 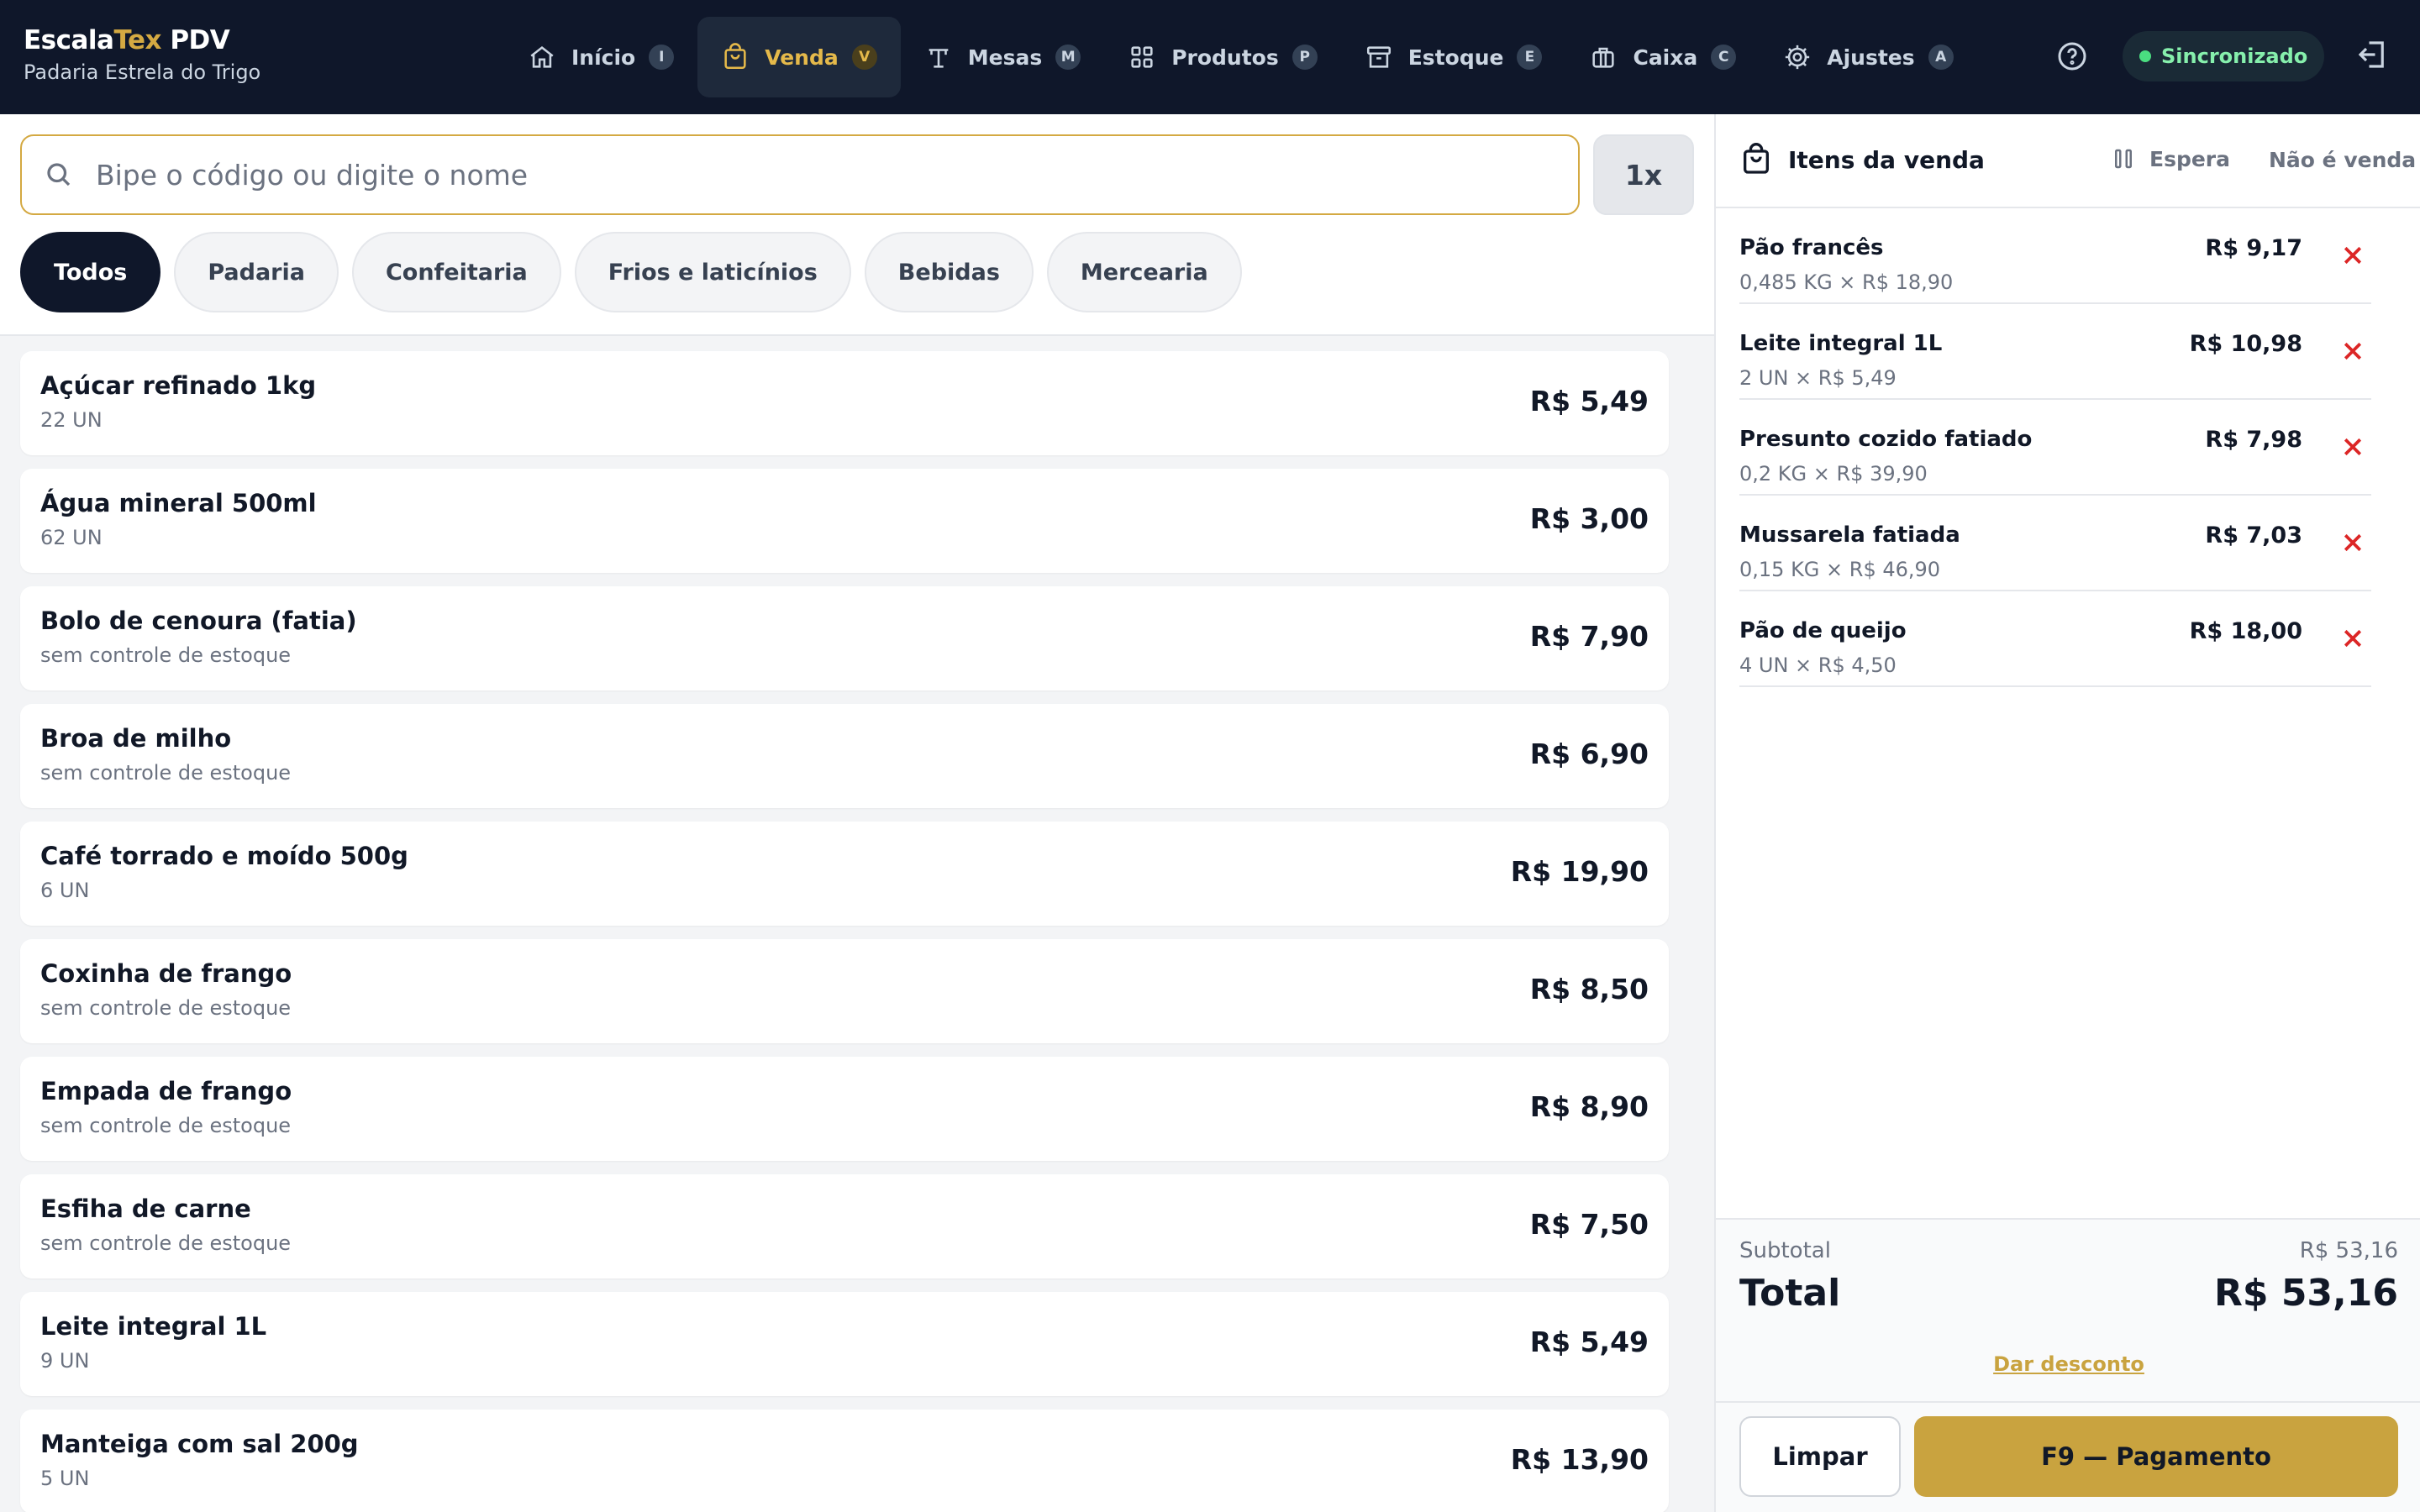 What do you see at coordinates (2055, 639) in the screenshot?
I see `cart-item: Pão de queijo 4 UN × R$ 4,50 R$ 18,00` at bounding box center [2055, 639].